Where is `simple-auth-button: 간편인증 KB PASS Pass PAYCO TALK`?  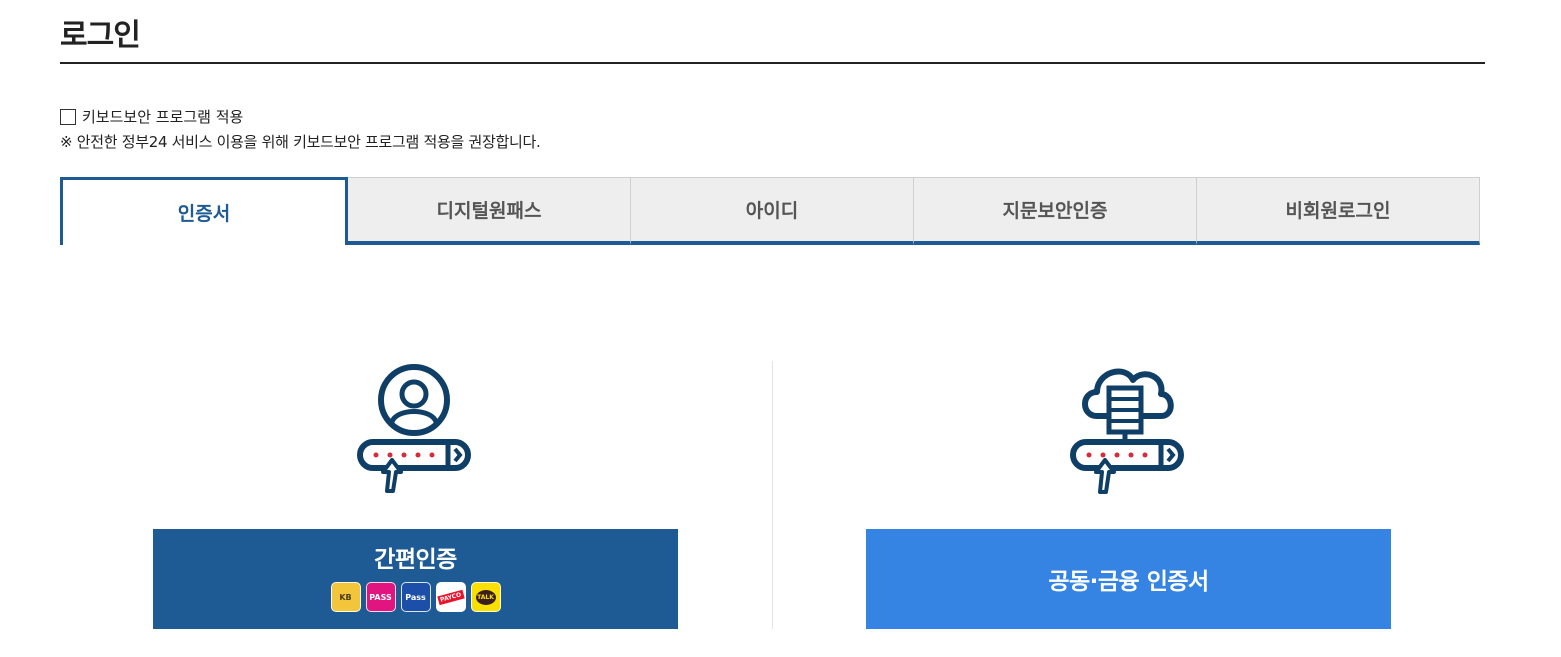 simple-auth-button: 간편인증 KB PASS Pass PAYCO TALK is located at coordinates (415, 579).